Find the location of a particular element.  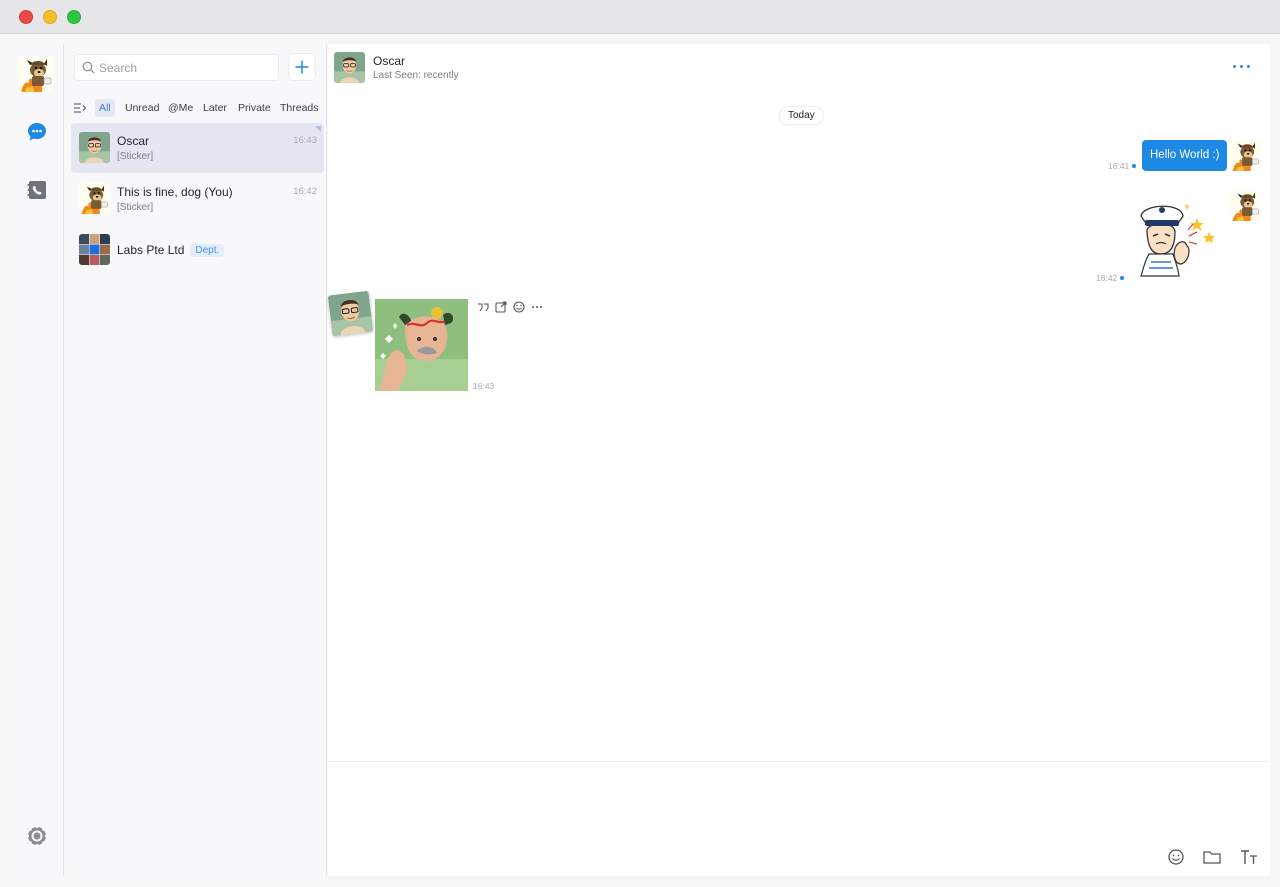

plus-icon is located at coordinates (302, 67).